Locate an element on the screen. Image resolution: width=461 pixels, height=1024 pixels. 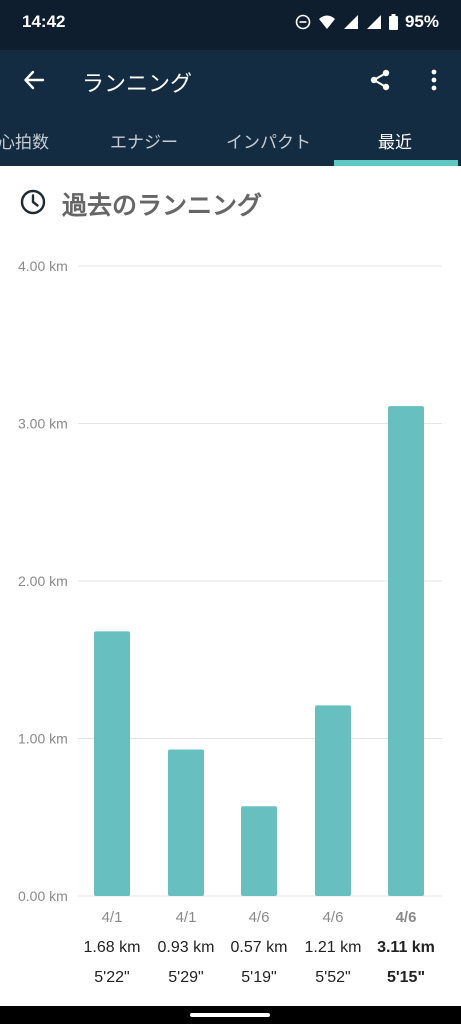
signal-icon is located at coordinates (351, 22).